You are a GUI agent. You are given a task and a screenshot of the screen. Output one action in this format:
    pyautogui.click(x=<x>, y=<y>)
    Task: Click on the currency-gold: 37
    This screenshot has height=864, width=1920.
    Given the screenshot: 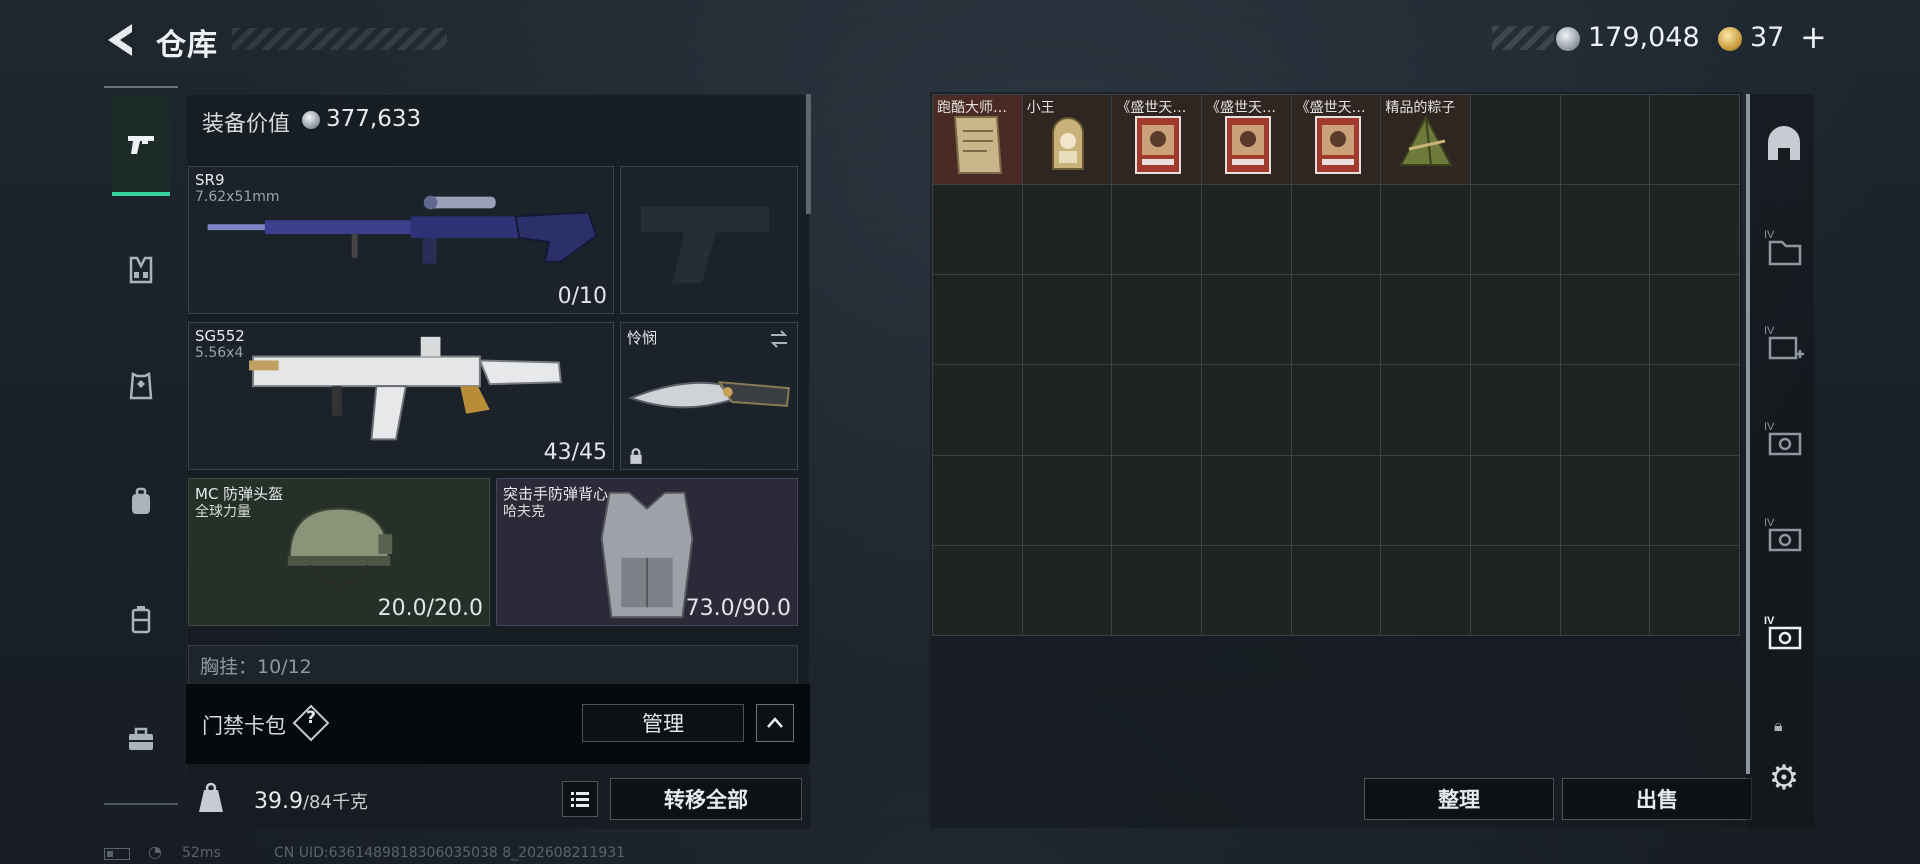 What is the action you would take?
    pyautogui.click(x=1767, y=37)
    